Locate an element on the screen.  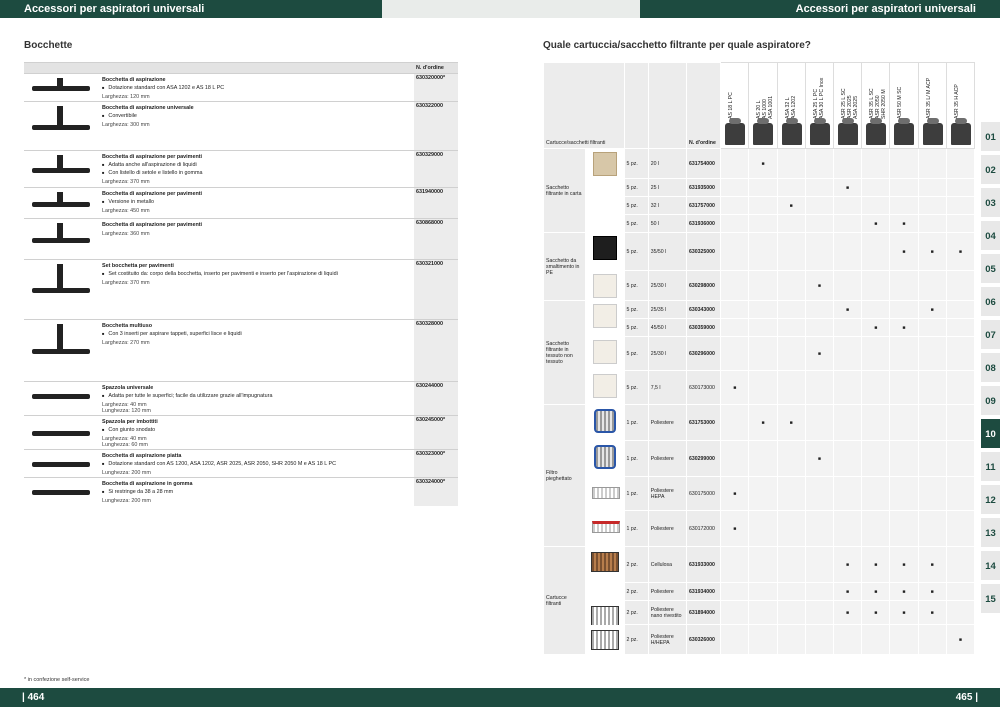
tab-06: 06 is located at coordinates (990, 302).